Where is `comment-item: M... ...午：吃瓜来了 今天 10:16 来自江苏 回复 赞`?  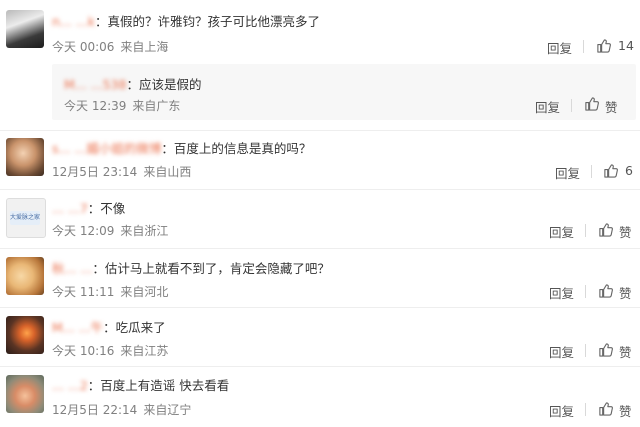
comment-item: M... ...午：吃瓜来了 今天 10:16 来自江苏 回复 赞 is located at coordinates (320, 337).